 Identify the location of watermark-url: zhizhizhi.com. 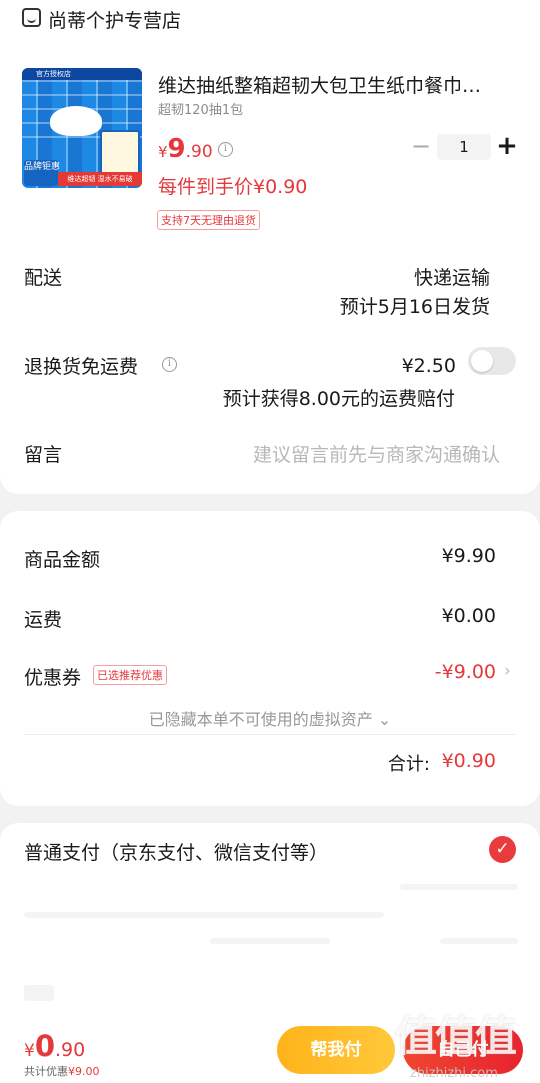
(454, 1073).